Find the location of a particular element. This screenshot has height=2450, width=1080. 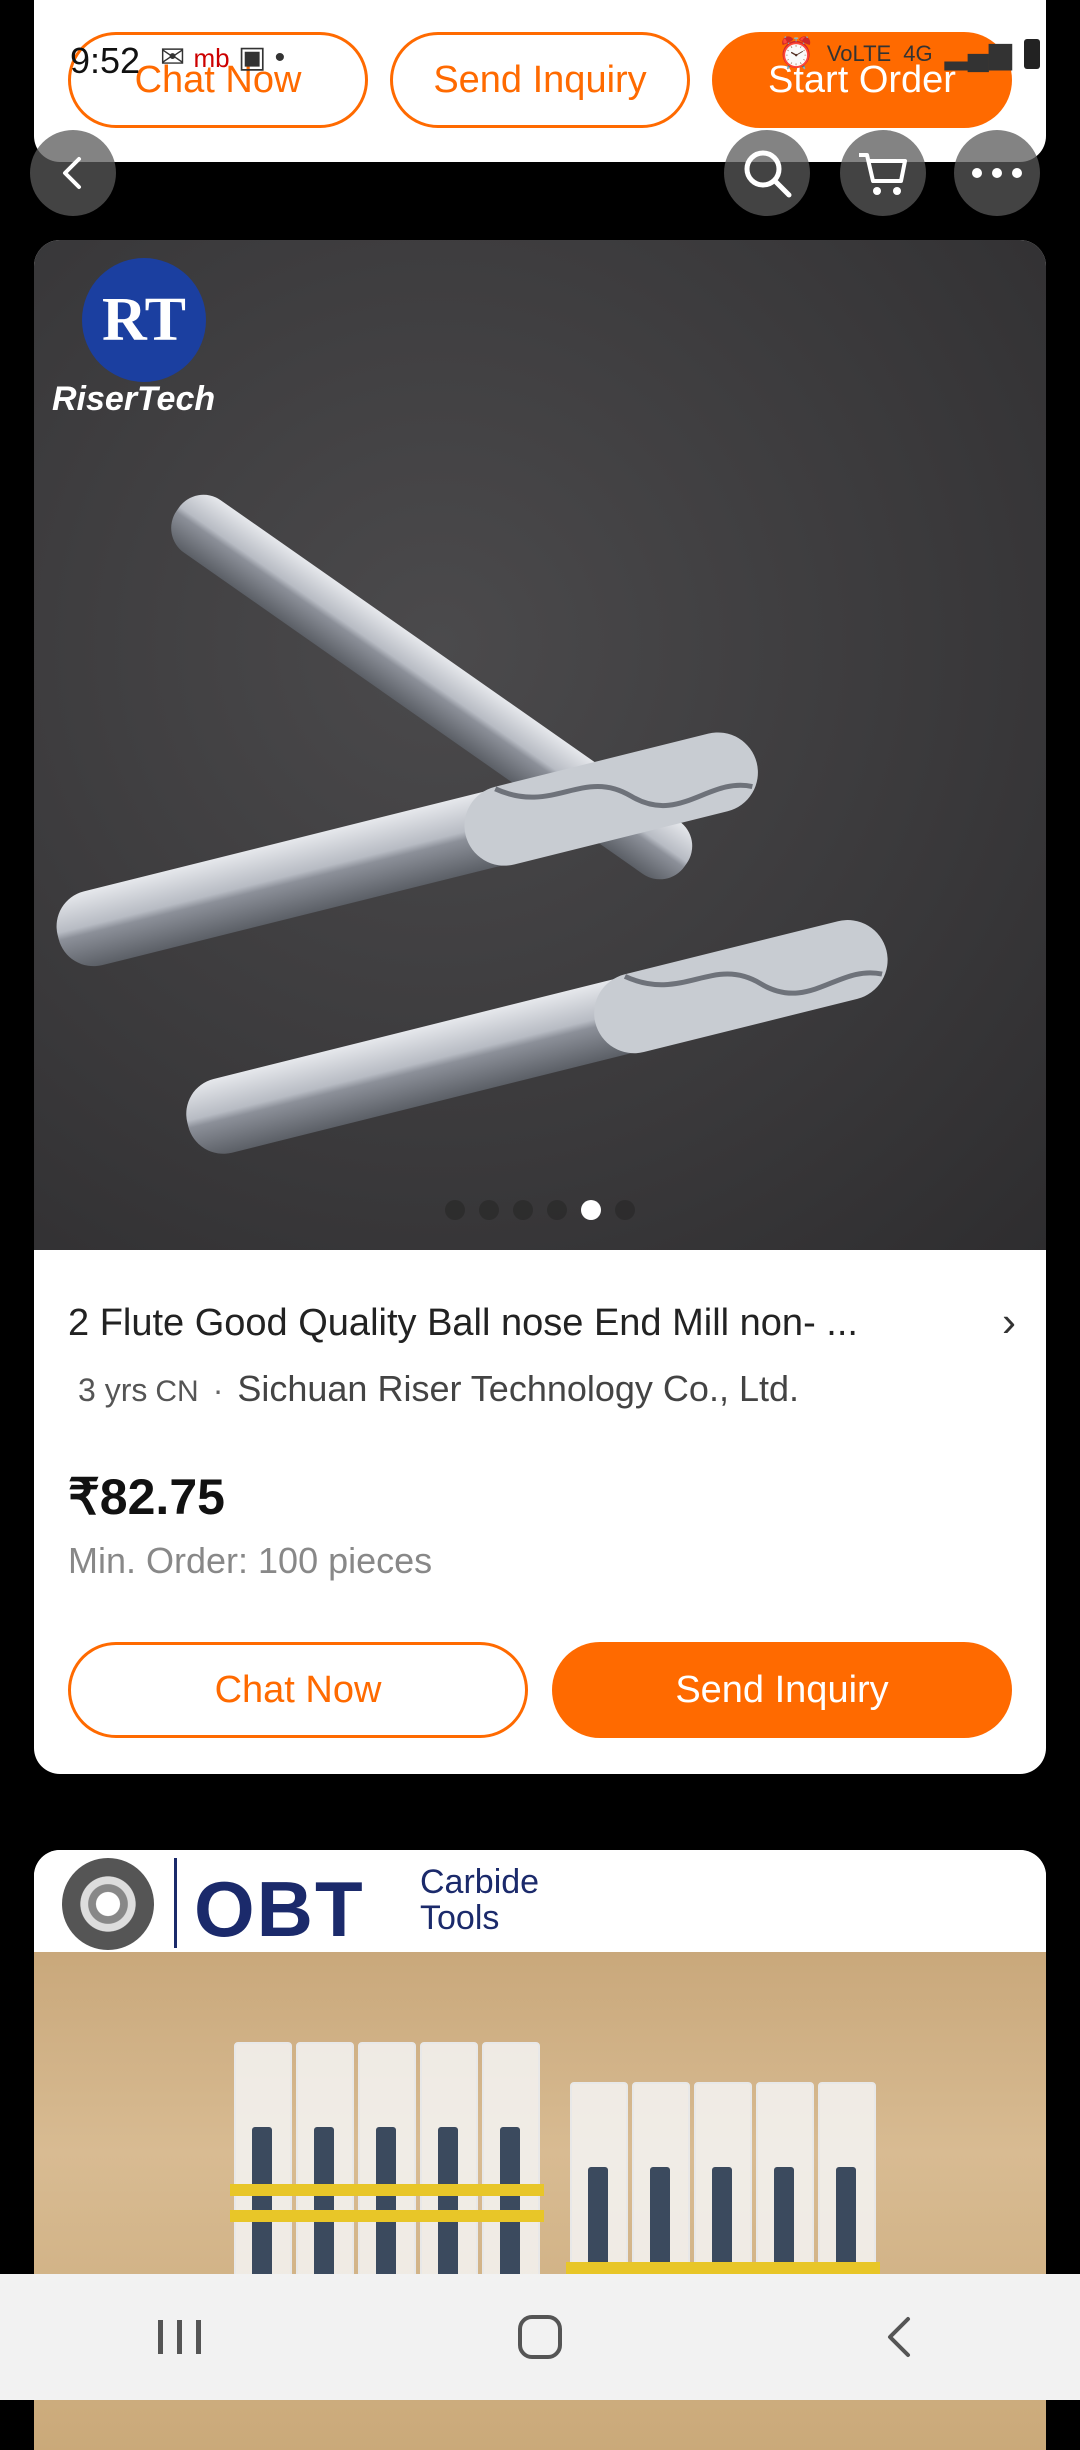

send-inquiry-button: Send Inquiry is located at coordinates (782, 1690).